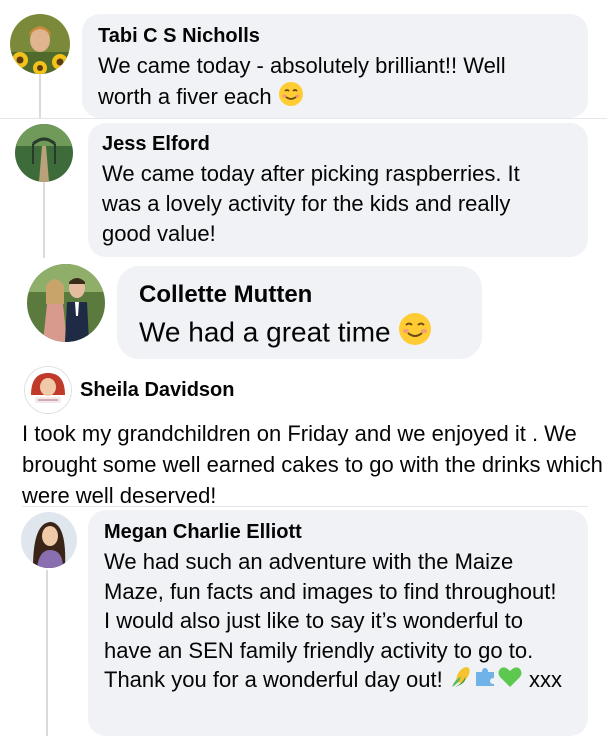 The image size is (607, 736). Describe the element at coordinates (338, 144) in the screenshot. I see `comment-author: Jess Elford` at that location.